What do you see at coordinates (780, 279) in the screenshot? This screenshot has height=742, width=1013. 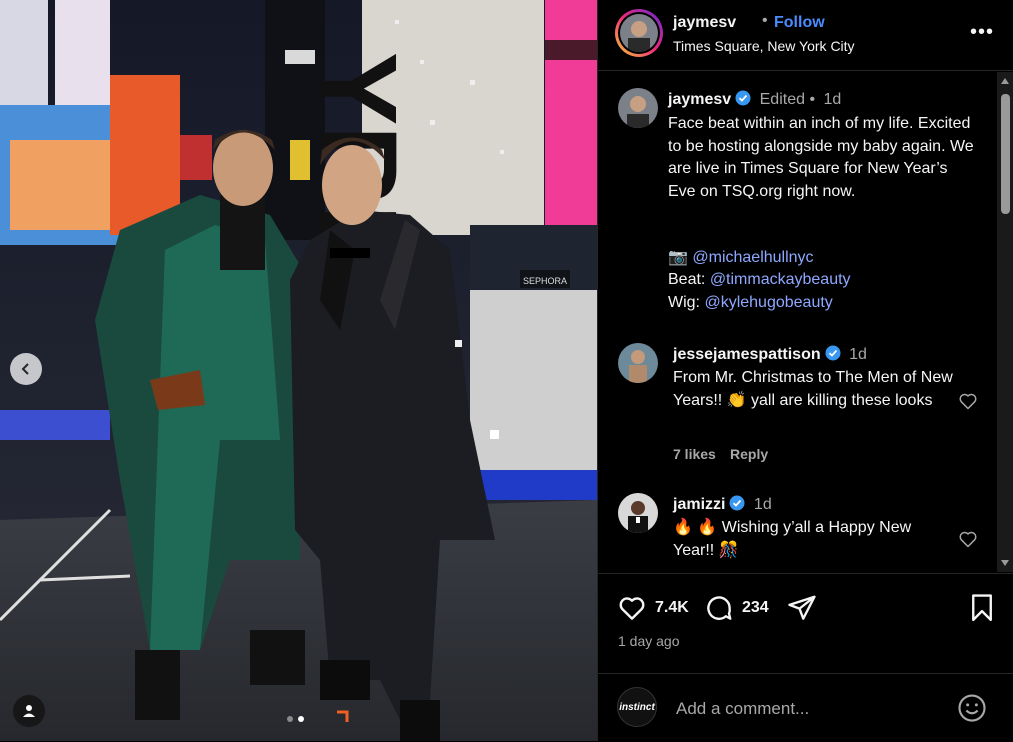 I see `mention-link: @timmackaybeauty` at bounding box center [780, 279].